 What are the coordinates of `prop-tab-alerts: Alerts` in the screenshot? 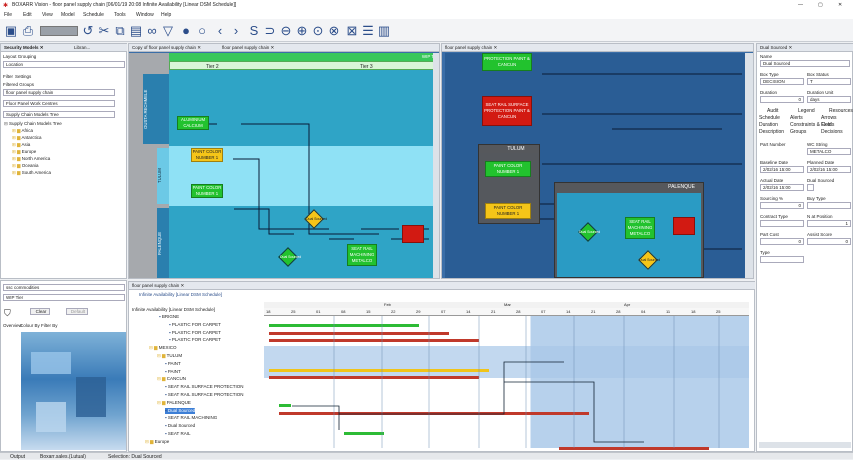 It's located at (796, 118).